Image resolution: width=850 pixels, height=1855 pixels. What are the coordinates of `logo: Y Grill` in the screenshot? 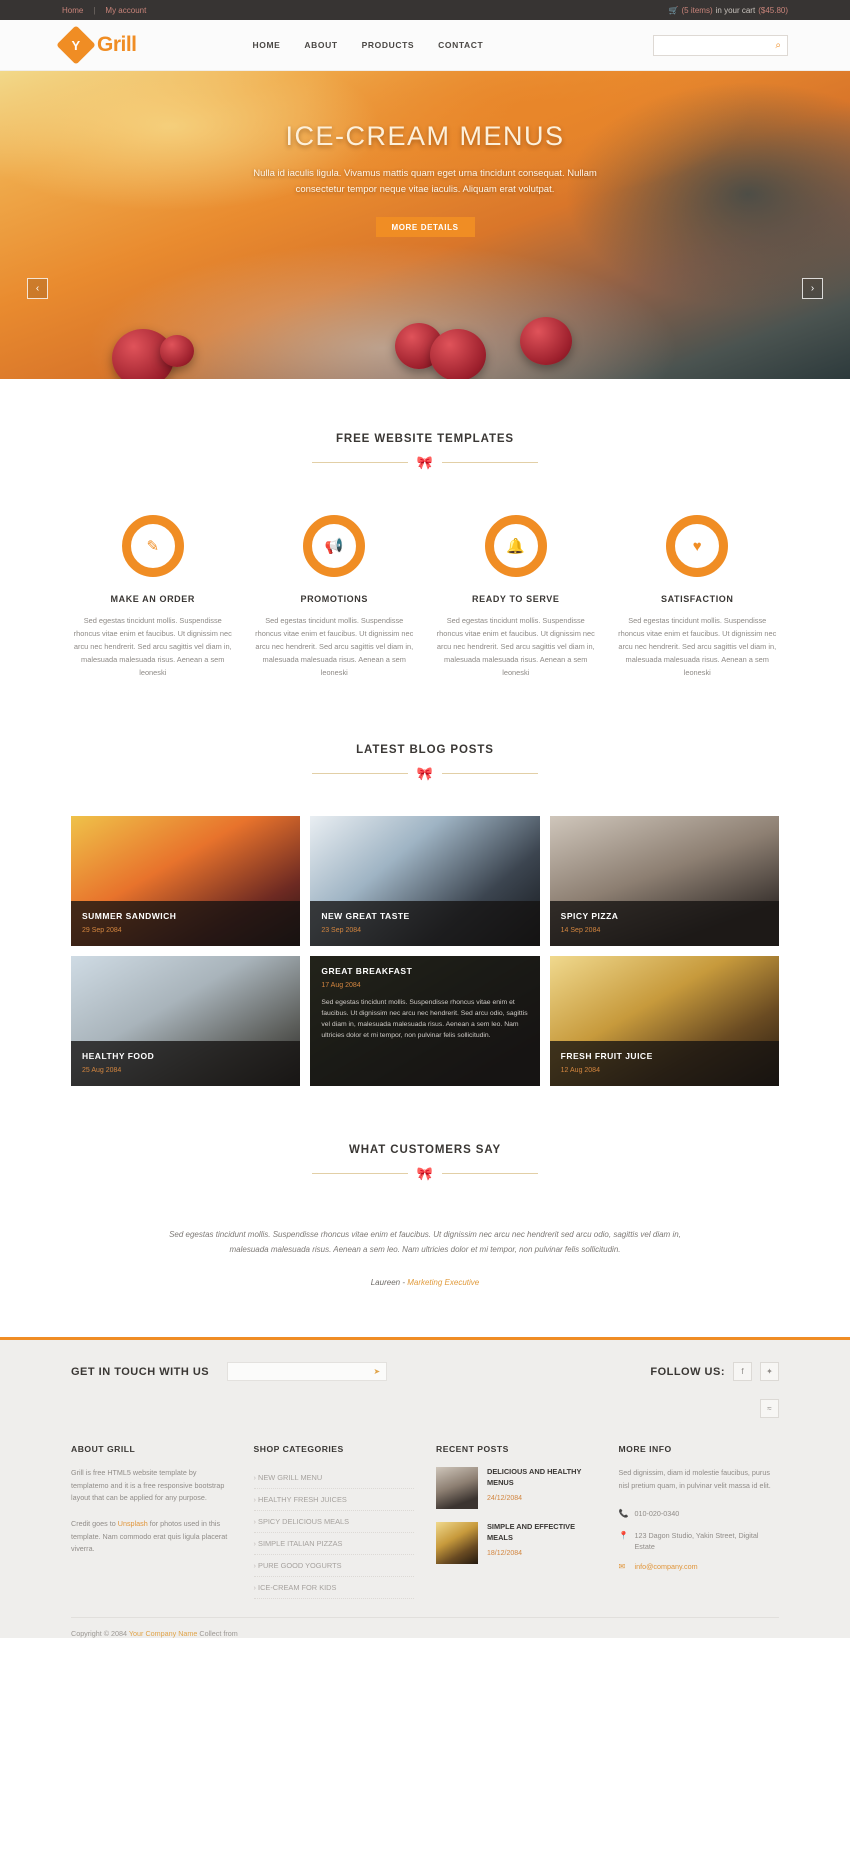 It's located at (96, 45).